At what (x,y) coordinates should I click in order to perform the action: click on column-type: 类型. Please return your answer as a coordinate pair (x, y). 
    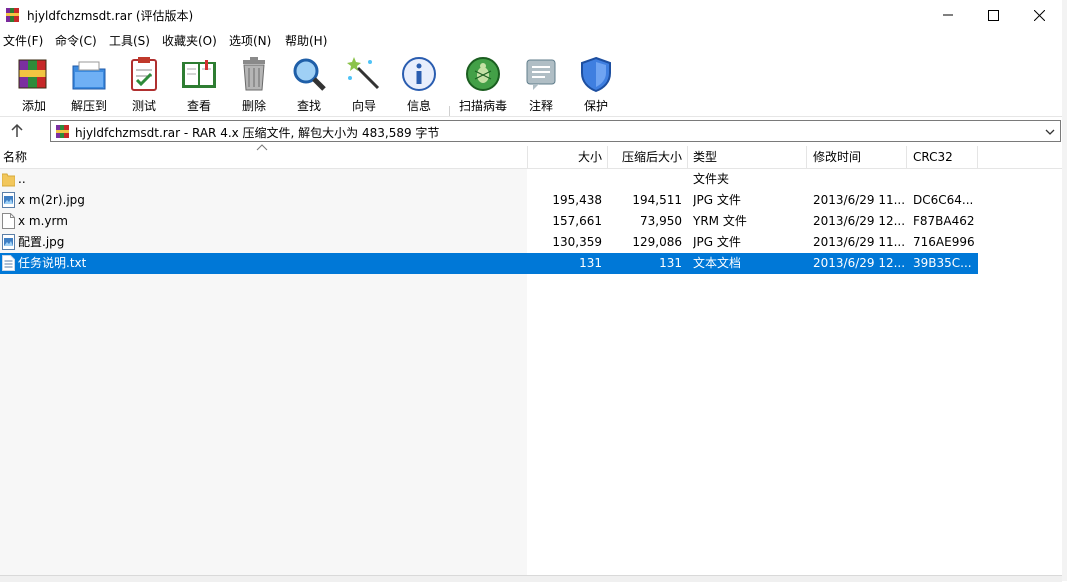
    Looking at the image, I should click on (705, 157).